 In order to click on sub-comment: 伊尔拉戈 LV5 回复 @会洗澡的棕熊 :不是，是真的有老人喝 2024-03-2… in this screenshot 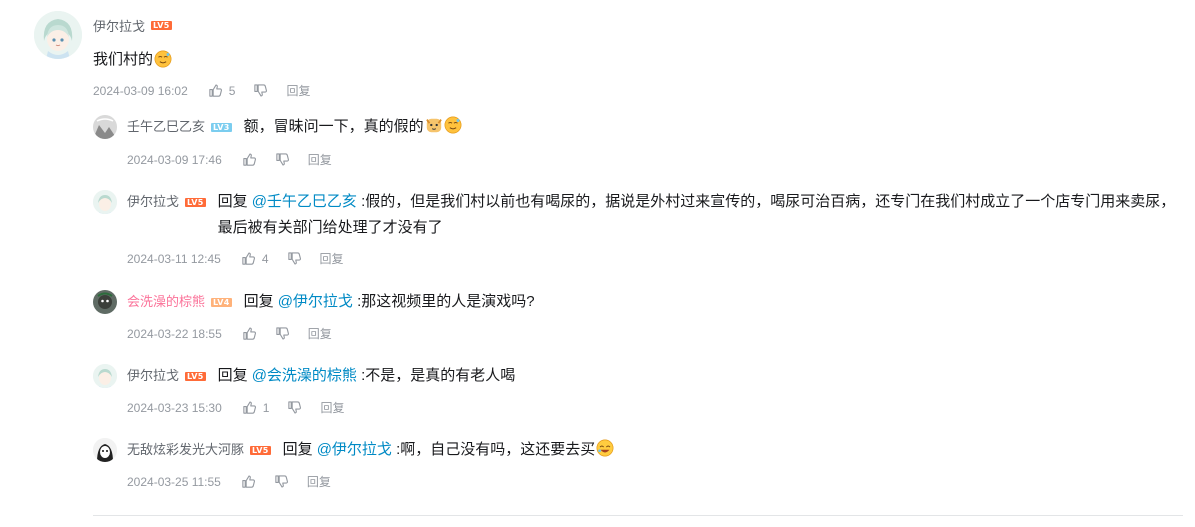, I will do `click(638, 389)`.